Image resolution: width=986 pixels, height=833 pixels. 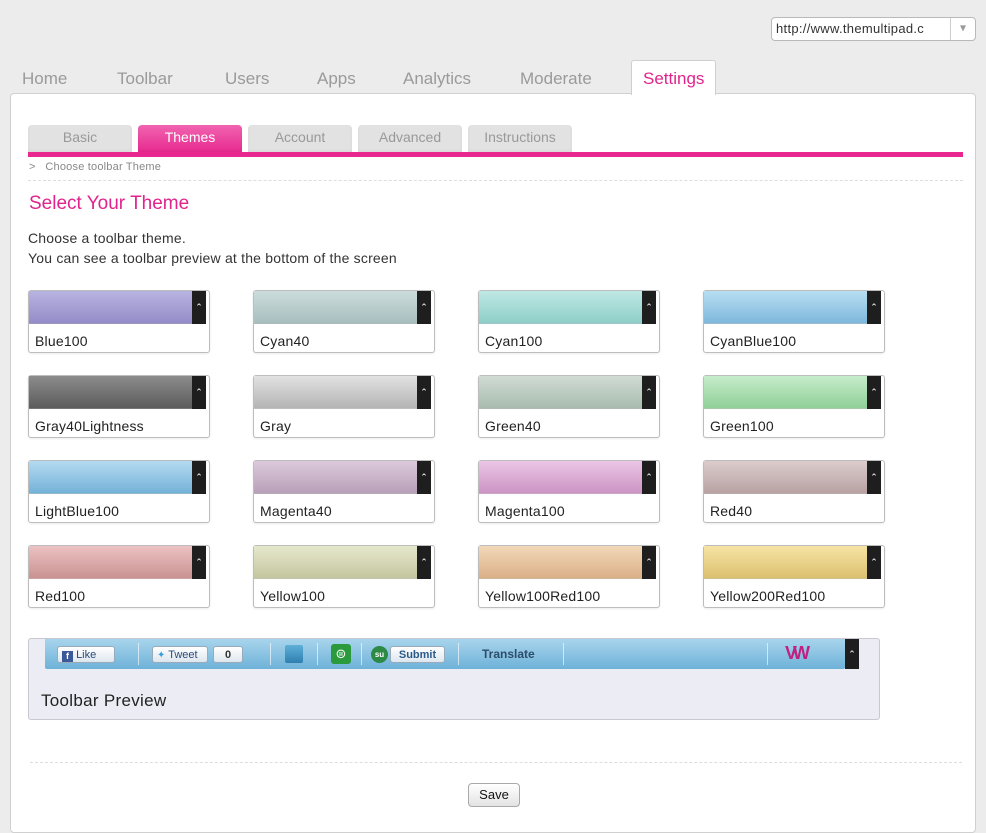 I want to click on theme-card: ⌃ Gray40Lightness, so click(x=119, y=406).